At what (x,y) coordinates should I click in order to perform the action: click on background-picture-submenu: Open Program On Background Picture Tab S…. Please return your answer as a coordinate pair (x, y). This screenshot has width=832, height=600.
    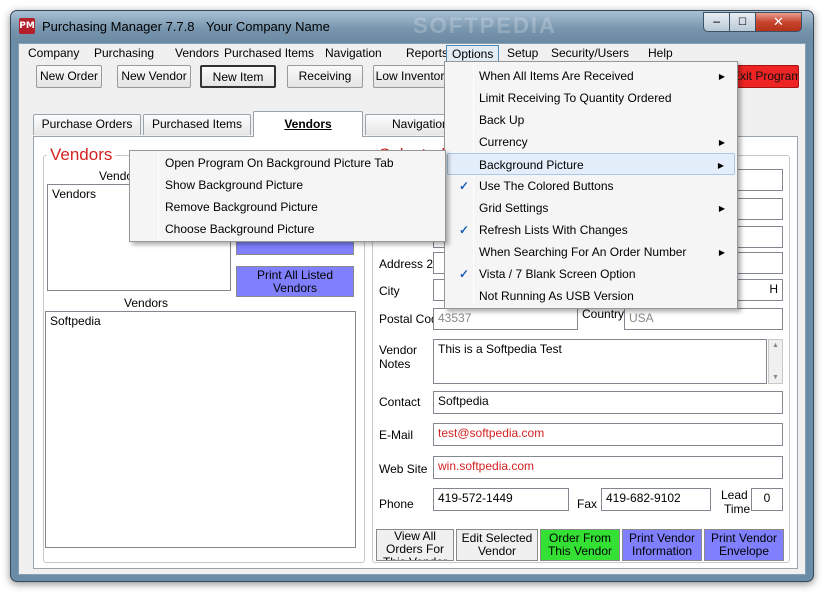
    Looking at the image, I should click on (287, 196).